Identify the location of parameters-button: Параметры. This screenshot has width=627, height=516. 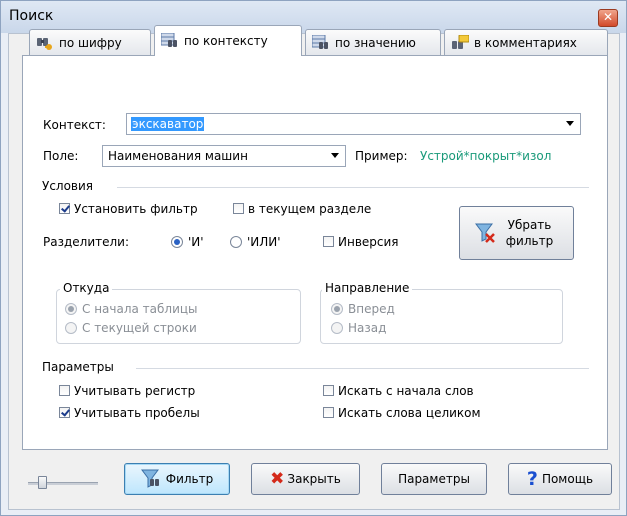
(434, 479).